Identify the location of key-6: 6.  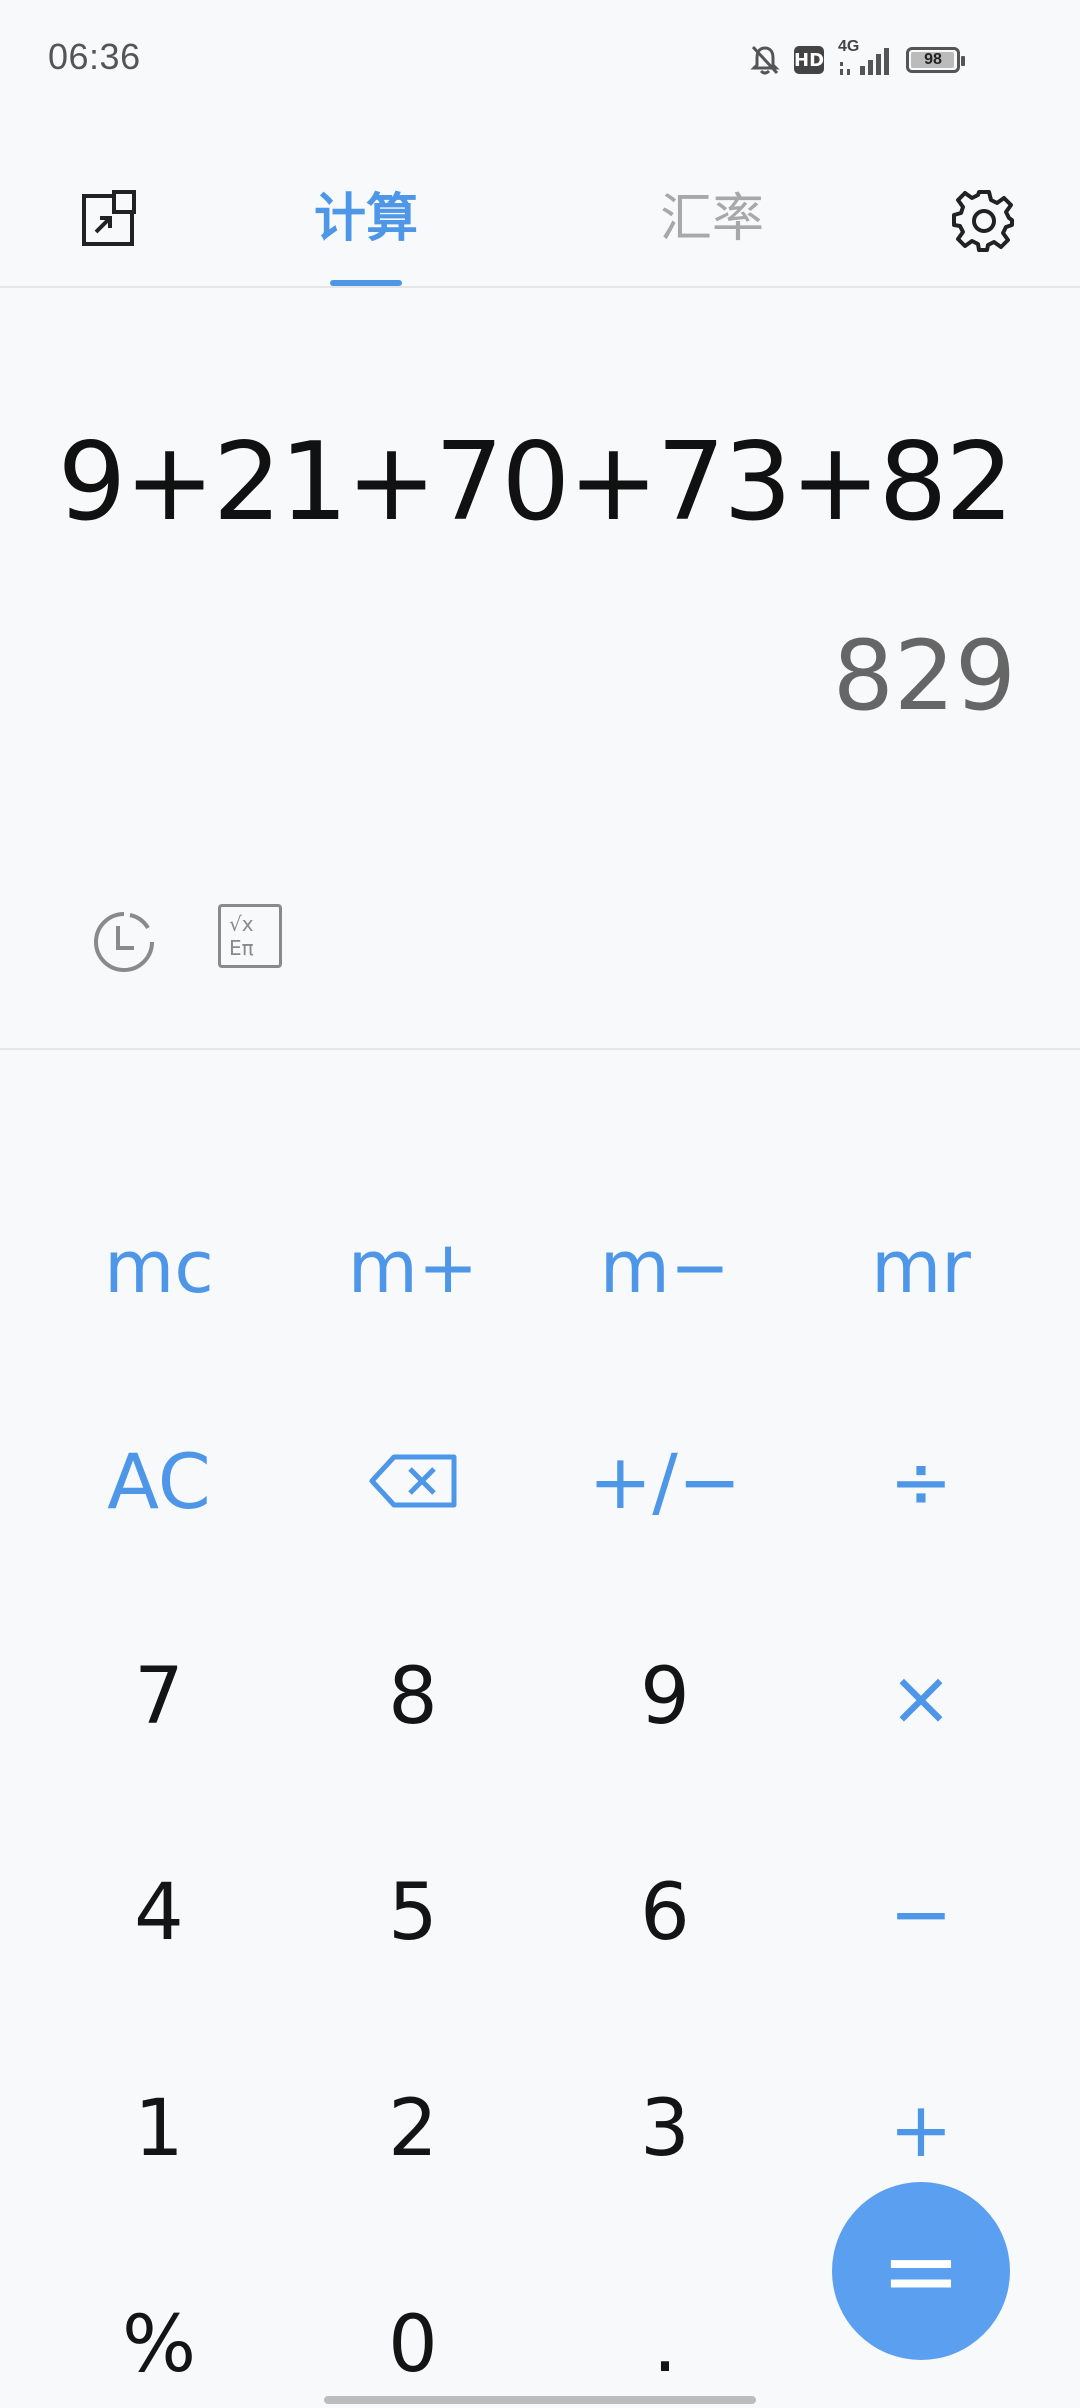
(665, 1913).